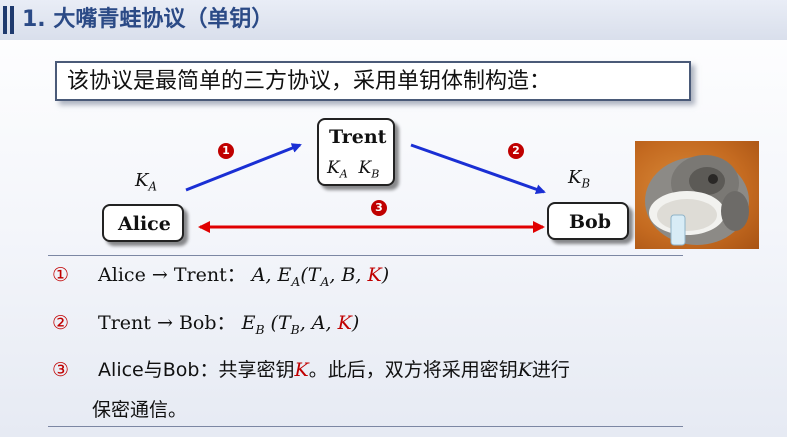 Image resolution: width=787 pixels, height=437 pixels. Describe the element at coordinates (61, 370) in the screenshot. I see `step-3-number: ③` at that location.